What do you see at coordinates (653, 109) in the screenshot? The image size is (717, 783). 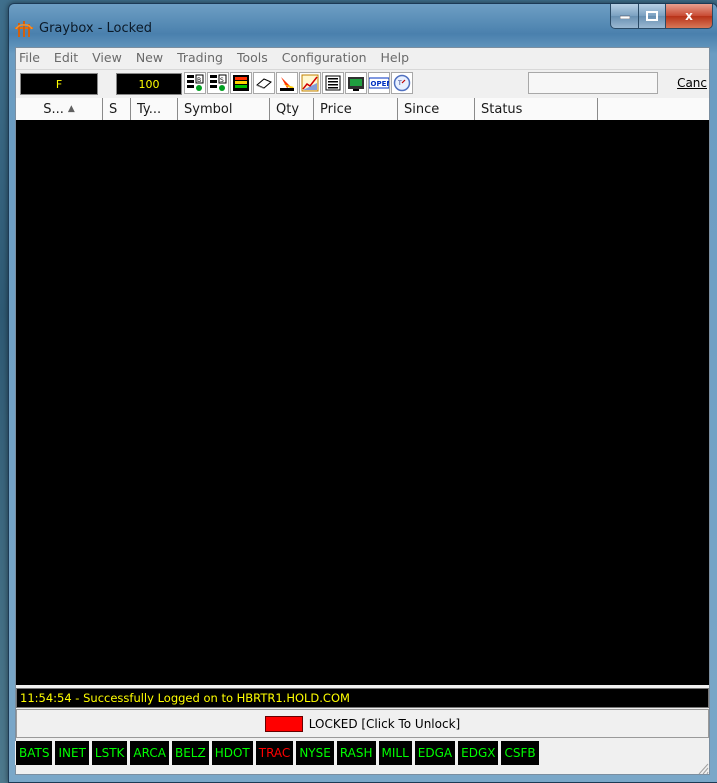 I see `column-header-filler` at bounding box center [653, 109].